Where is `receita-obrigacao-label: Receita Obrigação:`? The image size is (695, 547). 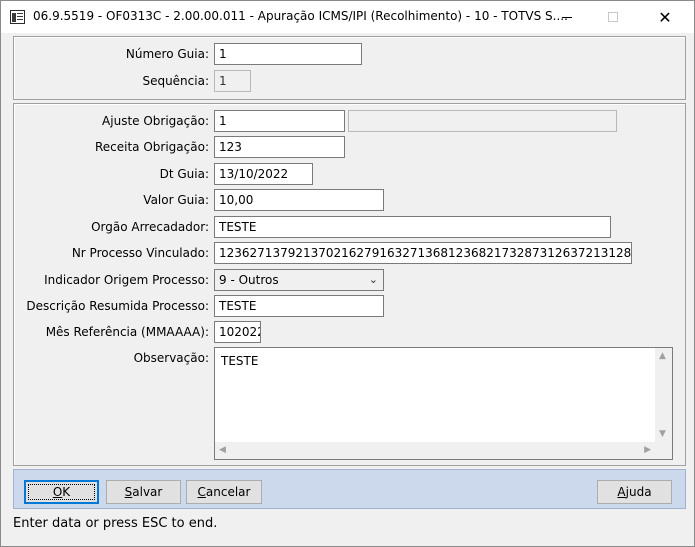
receita-obrigacao-label: Receita Obrigação: is located at coordinates (151, 147).